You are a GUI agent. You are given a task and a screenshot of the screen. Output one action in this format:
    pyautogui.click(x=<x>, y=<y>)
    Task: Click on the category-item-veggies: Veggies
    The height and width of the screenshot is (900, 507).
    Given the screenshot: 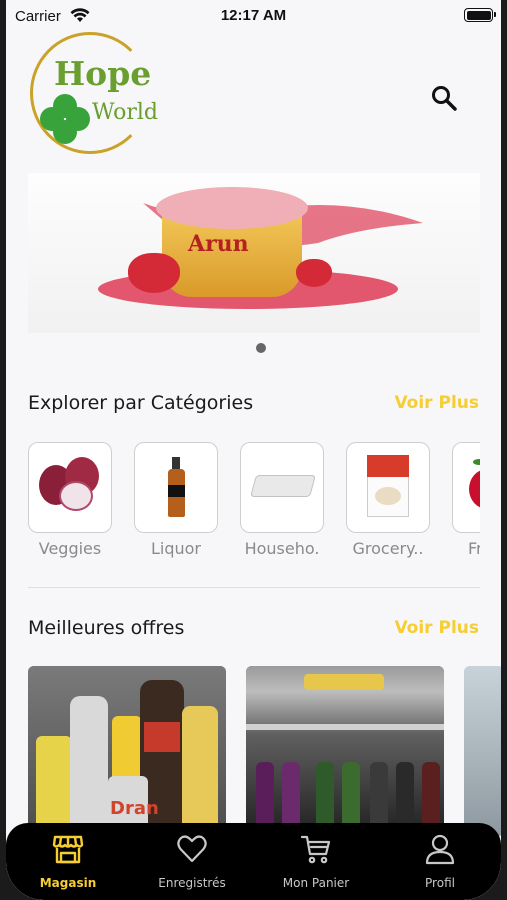 What is the action you would take?
    pyautogui.click(x=70, y=500)
    